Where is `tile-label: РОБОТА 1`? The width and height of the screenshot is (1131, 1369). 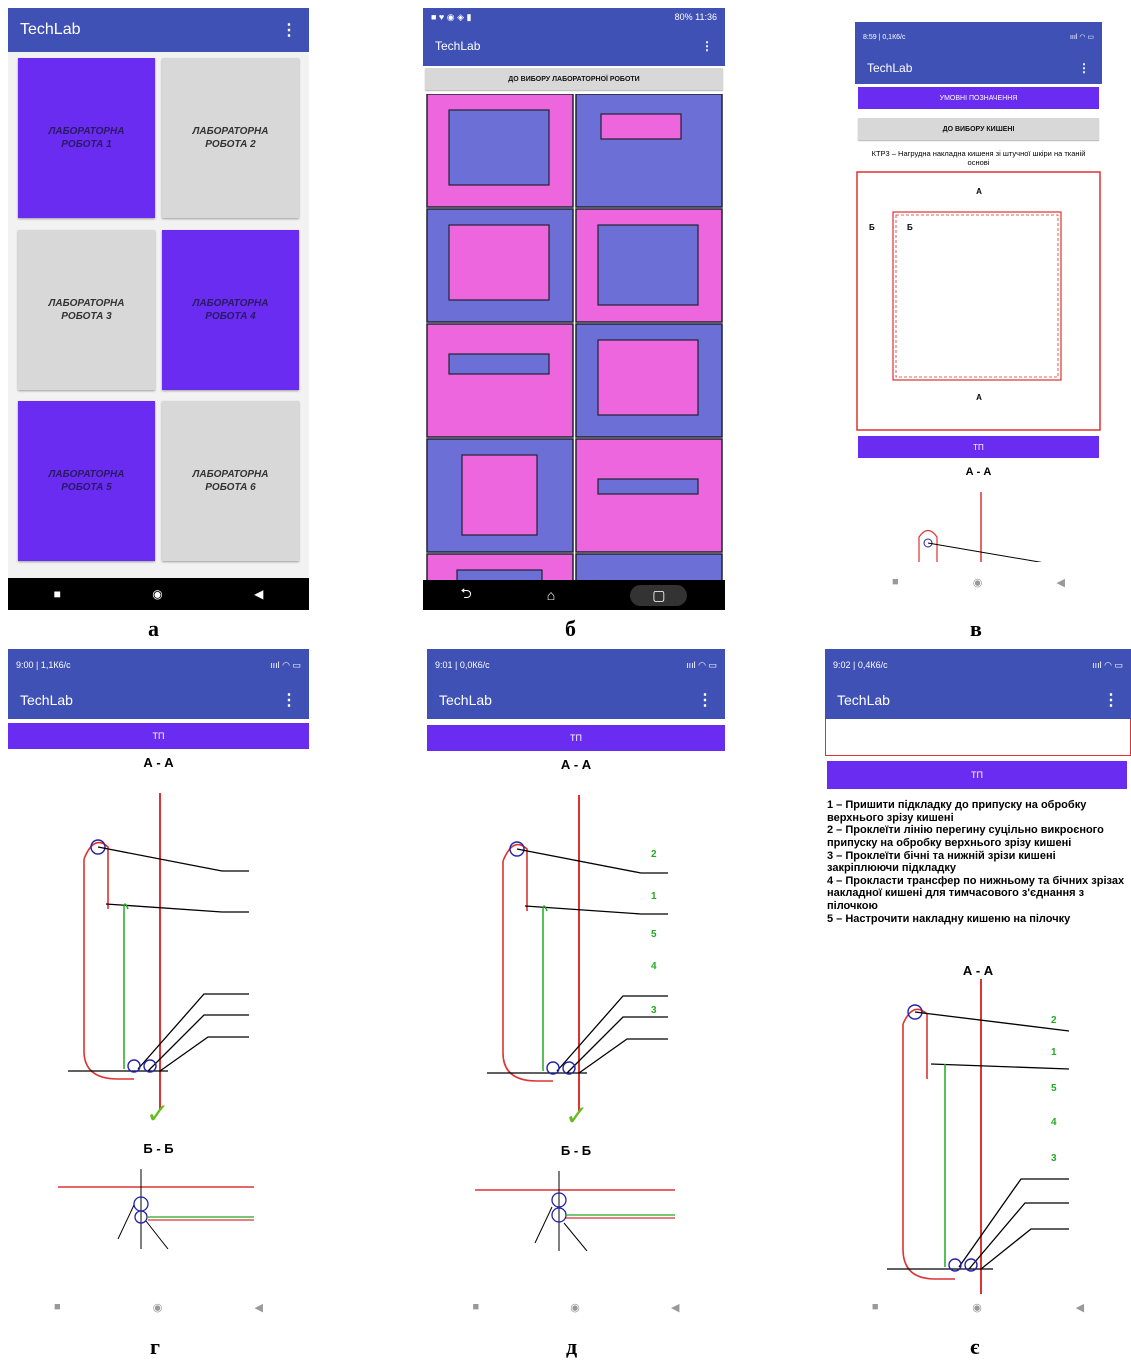 tile-label: РОБОТА 1 is located at coordinates (86, 144).